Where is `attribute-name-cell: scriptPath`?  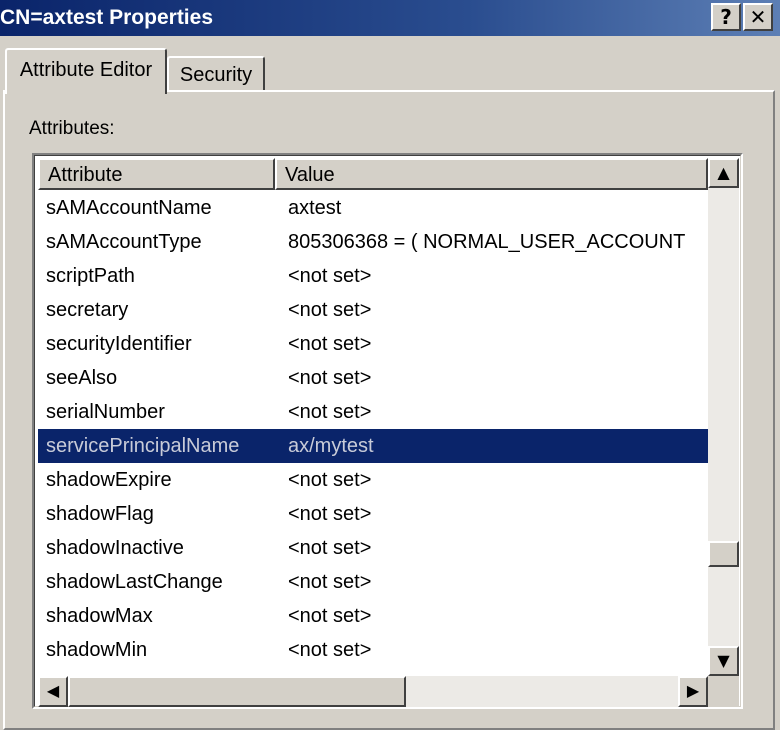 attribute-name-cell: scriptPath is located at coordinates (90, 276).